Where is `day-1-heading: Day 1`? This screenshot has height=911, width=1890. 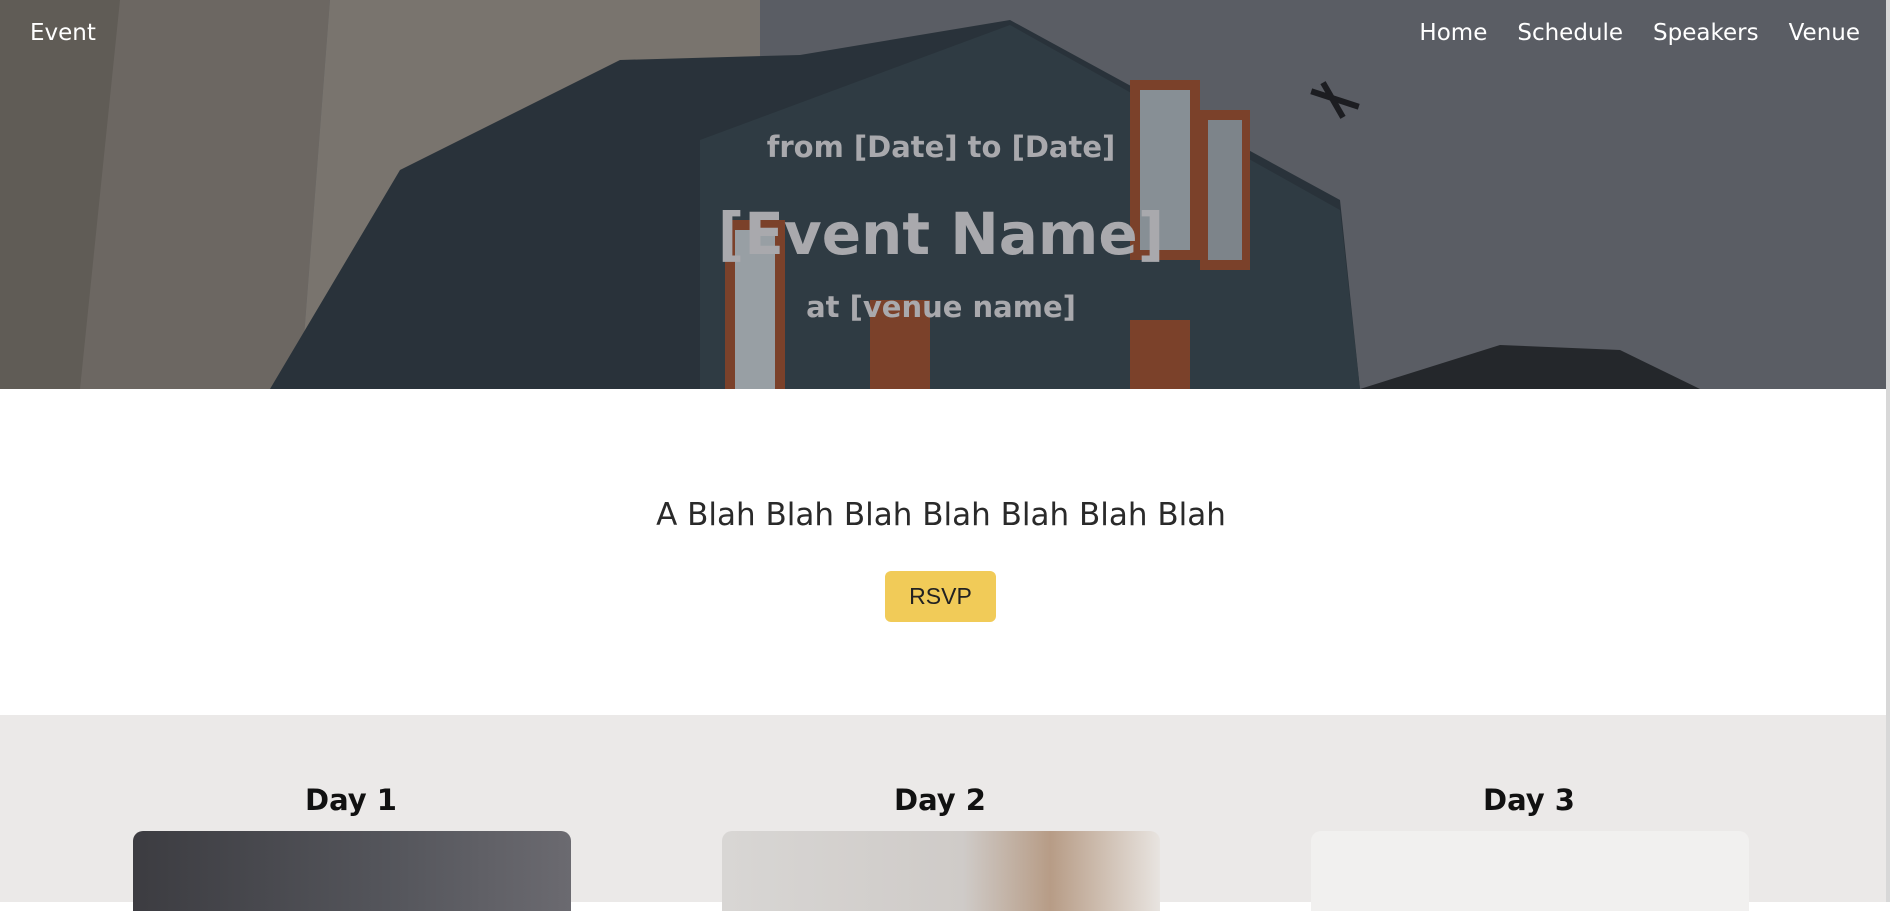
day-1-heading: Day 1 is located at coordinates (351, 800).